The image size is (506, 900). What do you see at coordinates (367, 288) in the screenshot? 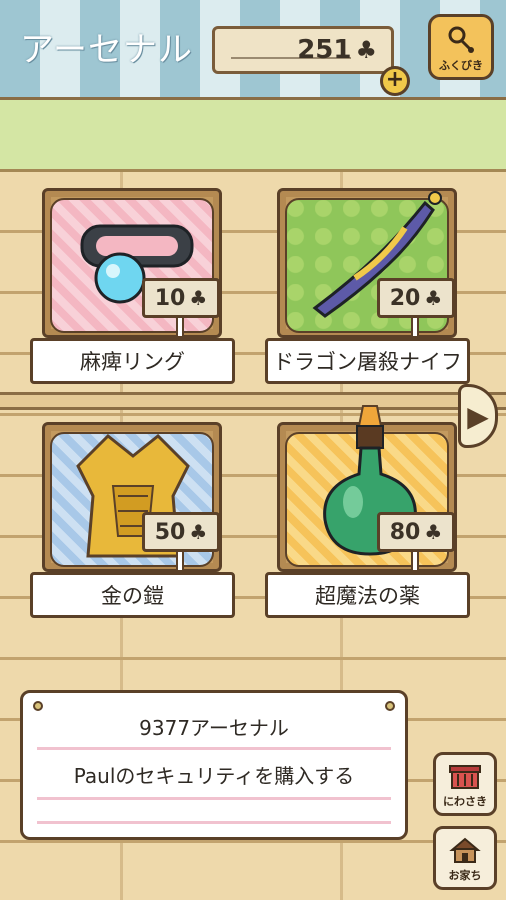
I see `shop-item-dragon-knife: 20 ♣ ドラゴン屠殺ナイフ` at bounding box center [367, 288].